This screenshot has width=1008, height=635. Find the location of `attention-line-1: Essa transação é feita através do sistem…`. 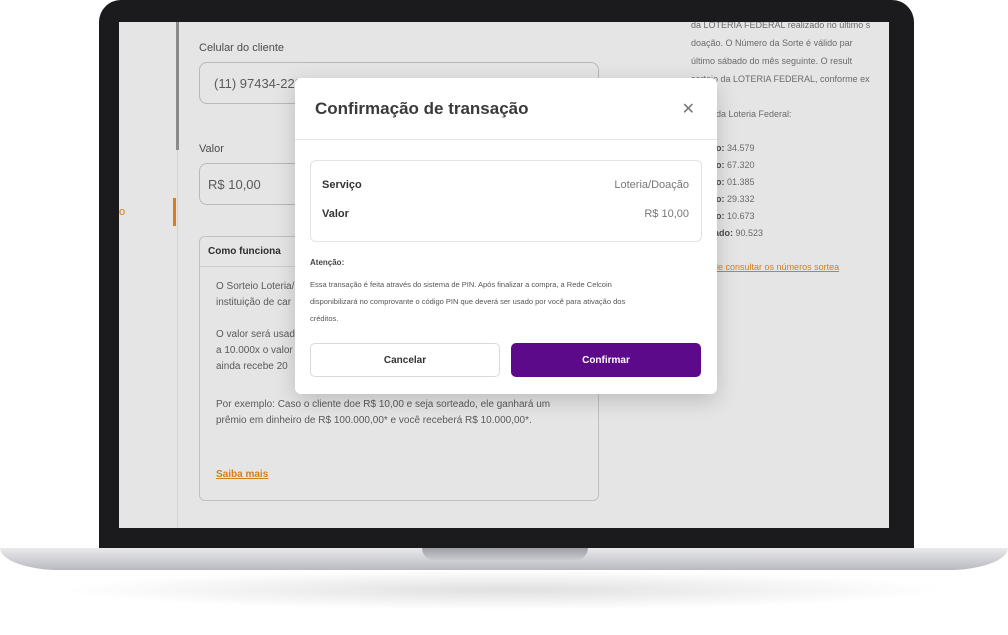

attention-line-1: Essa transação é feita através do sistem… is located at coordinates (461, 284).